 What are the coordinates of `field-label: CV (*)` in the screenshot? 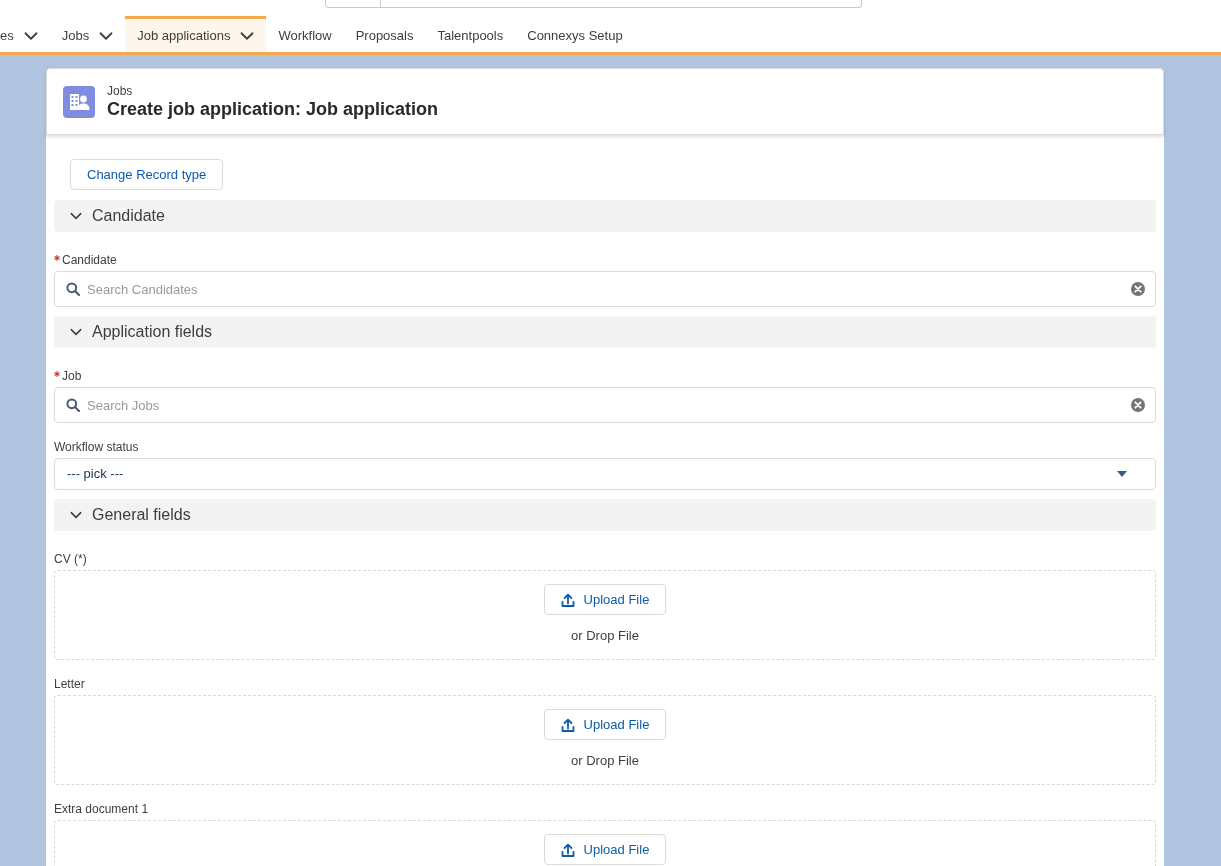 It's located at (70, 559).